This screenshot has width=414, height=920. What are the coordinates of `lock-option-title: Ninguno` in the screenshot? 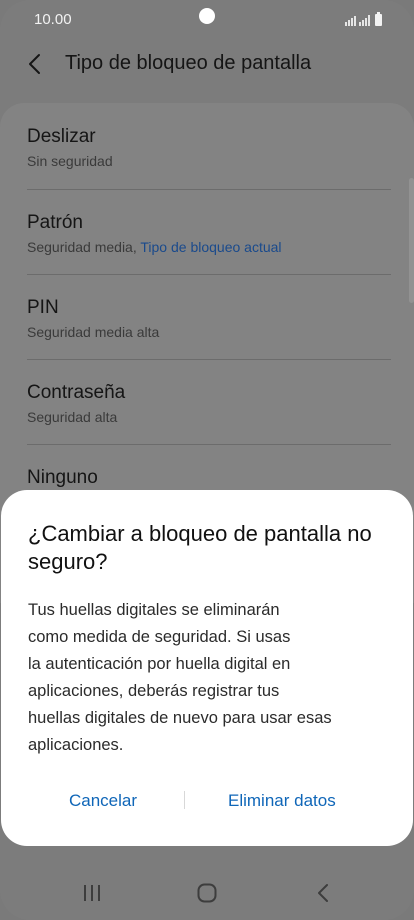 It's located at (62, 477).